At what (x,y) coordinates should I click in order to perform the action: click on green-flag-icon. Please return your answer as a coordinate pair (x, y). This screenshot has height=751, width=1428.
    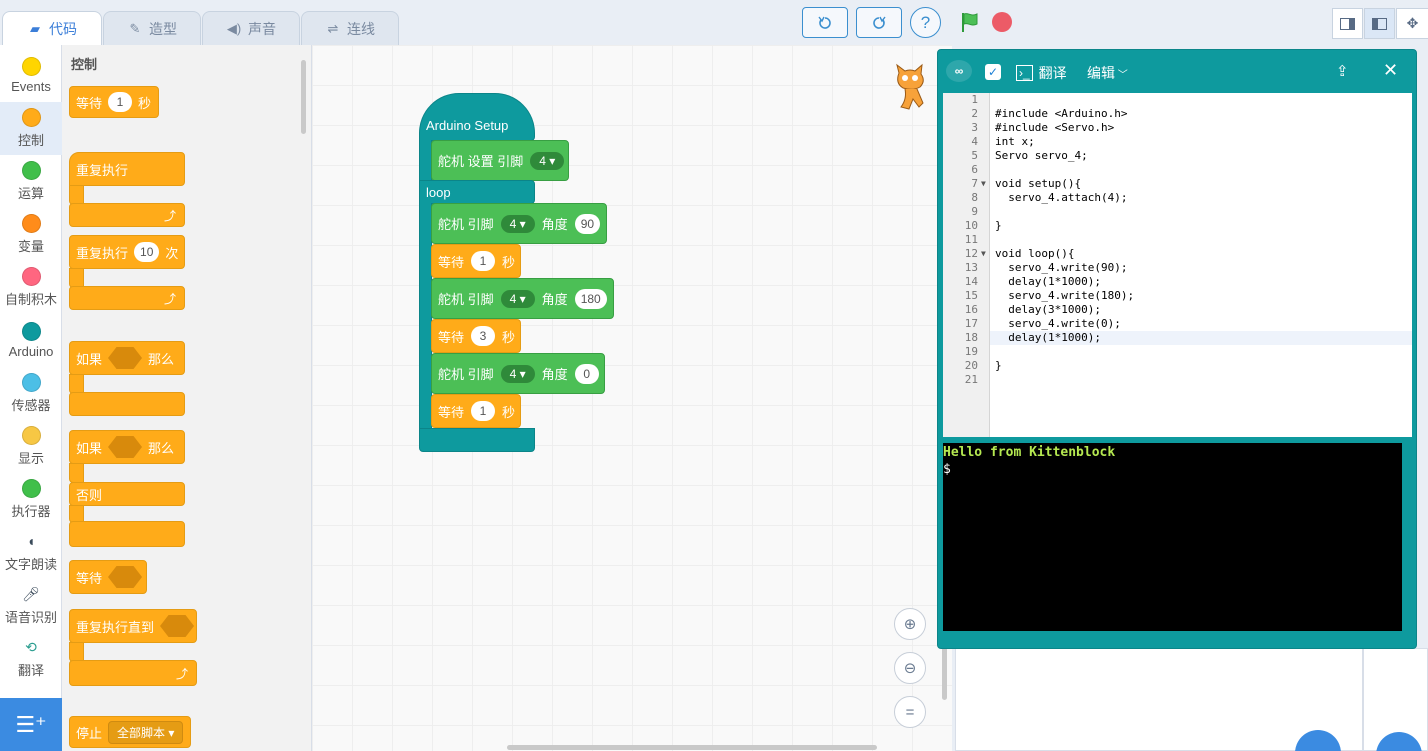
    Looking at the image, I should click on (970, 22).